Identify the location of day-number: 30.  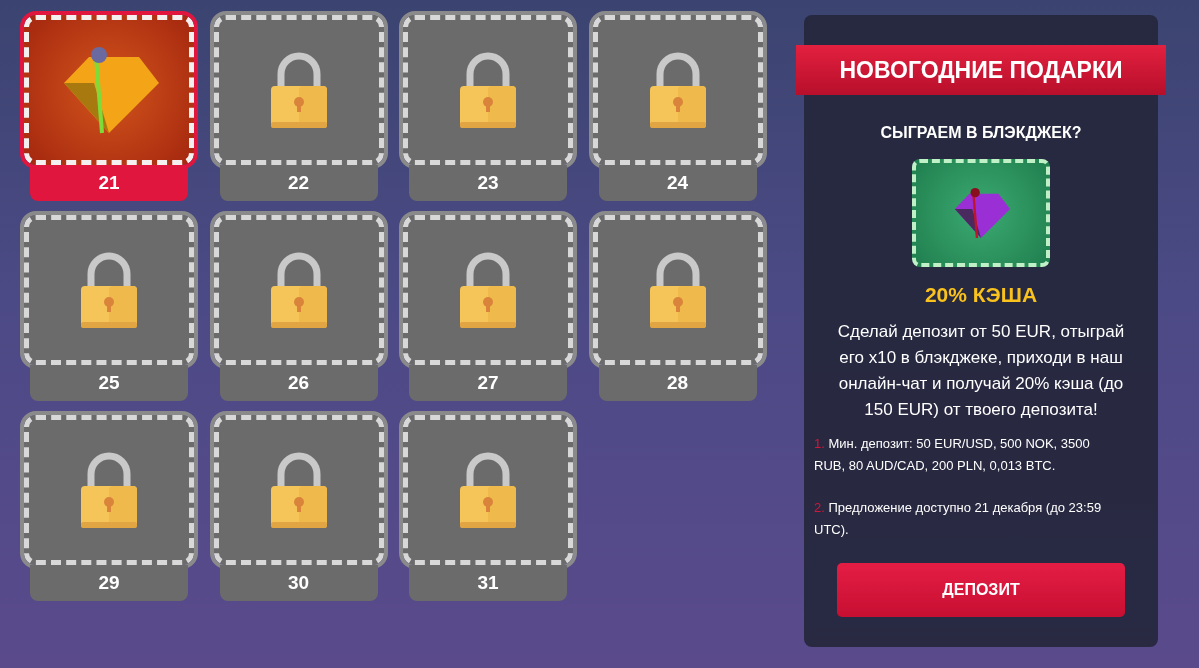
(298, 583).